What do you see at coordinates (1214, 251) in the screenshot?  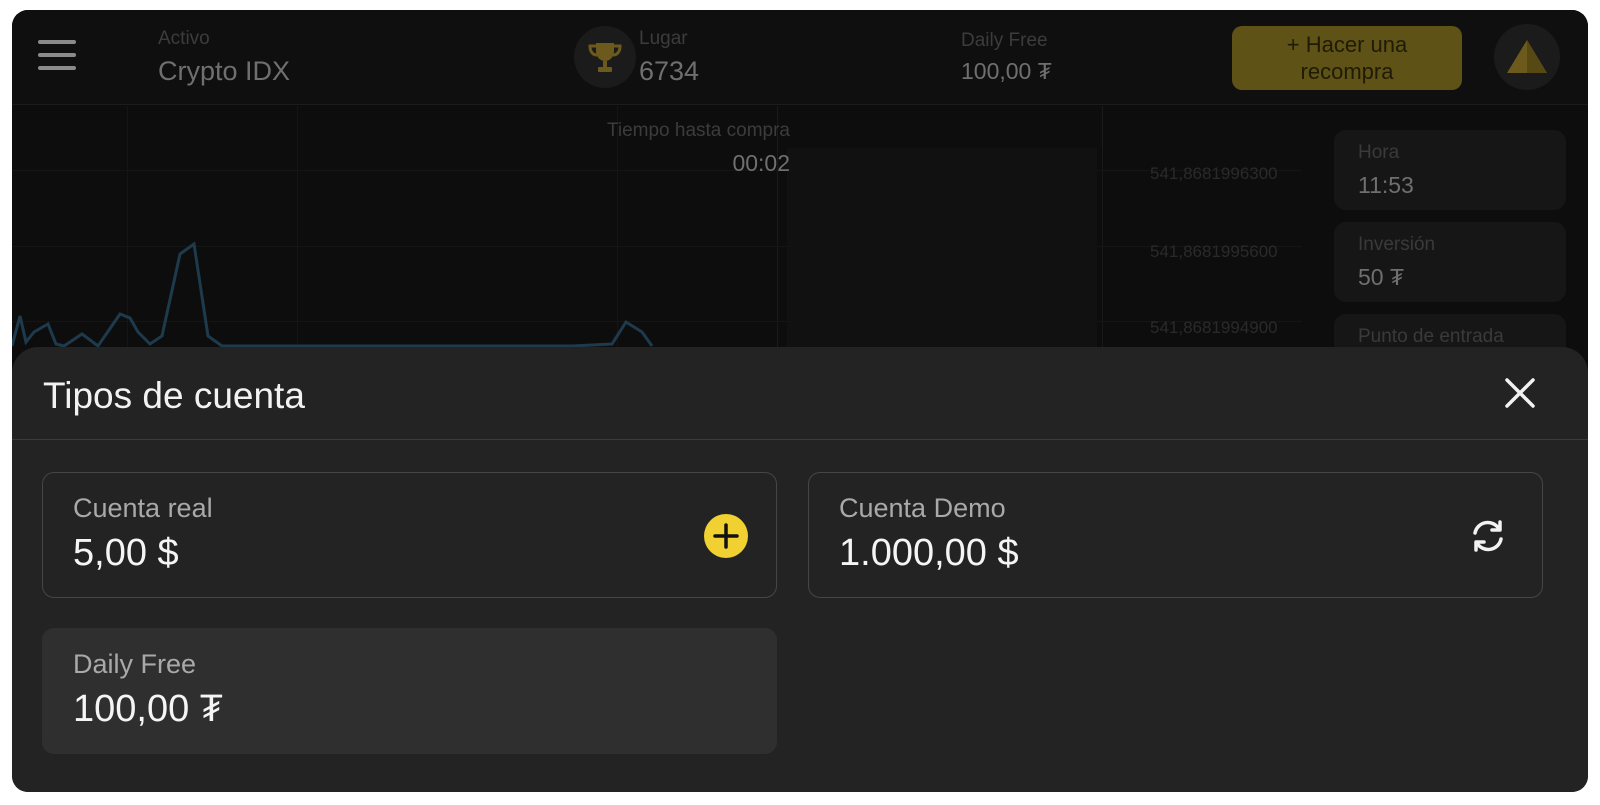 I see `price-tick: 541,8681995600` at bounding box center [1214, 251].